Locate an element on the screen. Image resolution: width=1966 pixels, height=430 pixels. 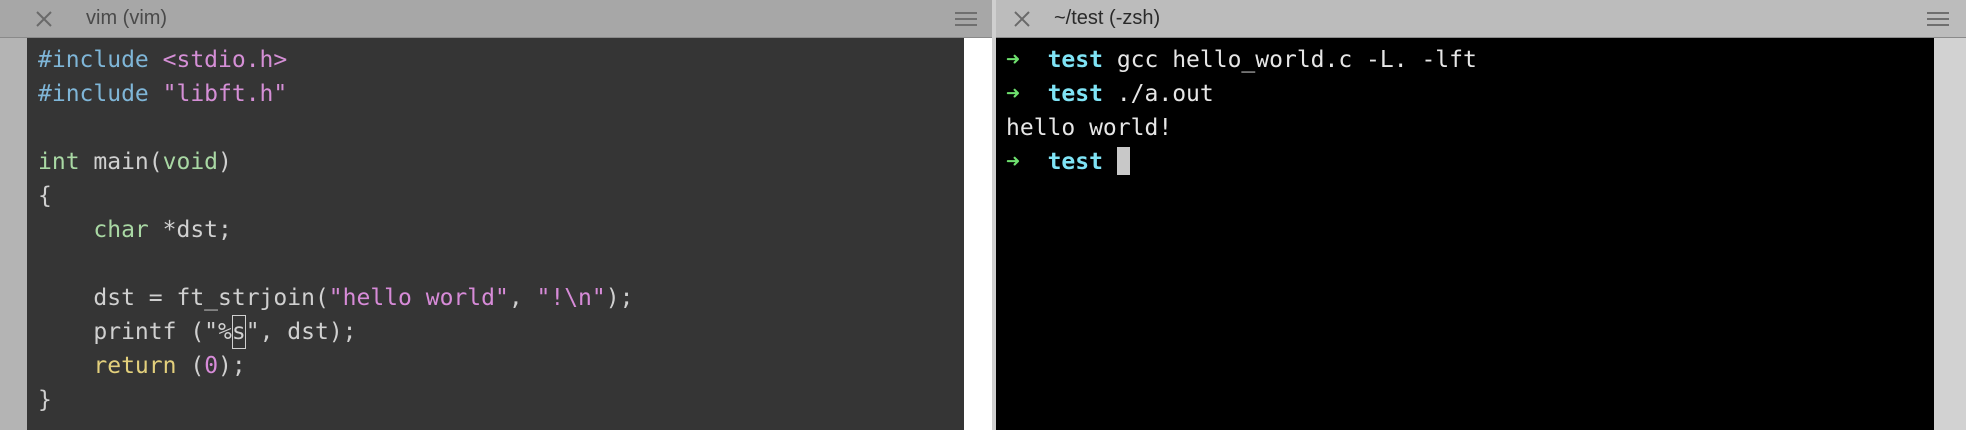
code-token: { is located at coordinates (45, 196).